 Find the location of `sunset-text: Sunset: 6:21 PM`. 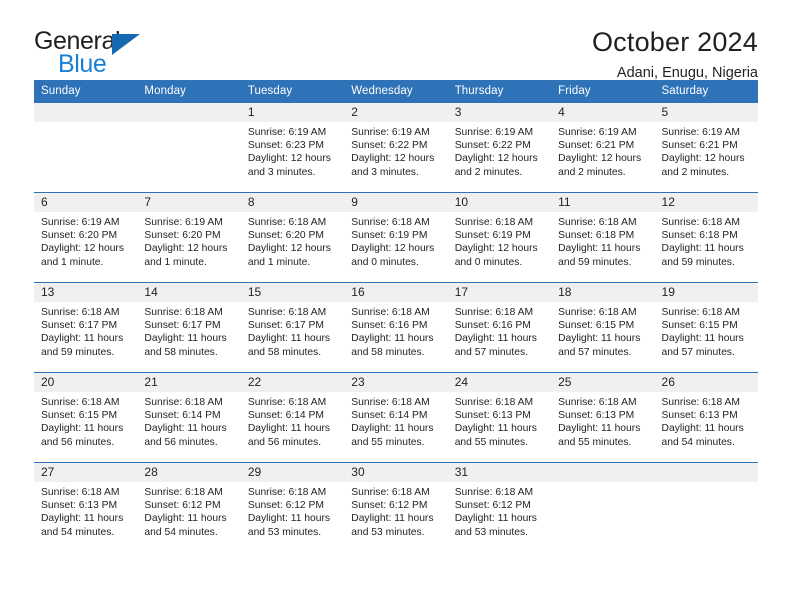

sunset-text: Sunset: 6:21 PM is located at coordinates (596, 146).